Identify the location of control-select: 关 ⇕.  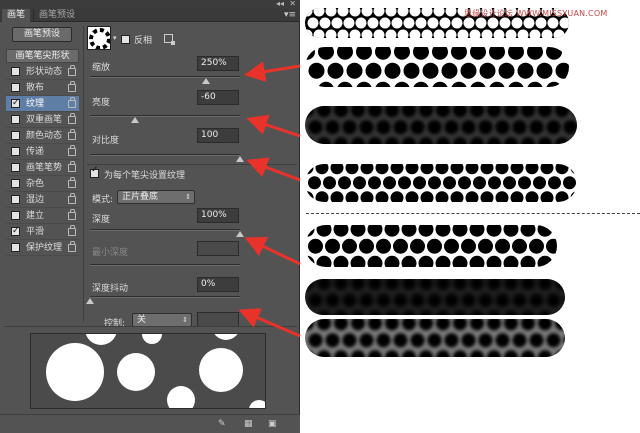
(162, 320).